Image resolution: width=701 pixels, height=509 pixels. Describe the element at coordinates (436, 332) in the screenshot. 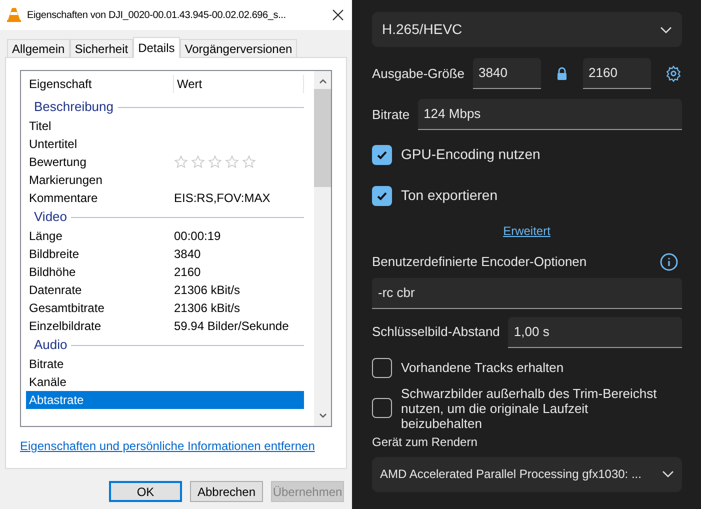

I see `field-label: Schlüsselbild-Abstand` at that location.